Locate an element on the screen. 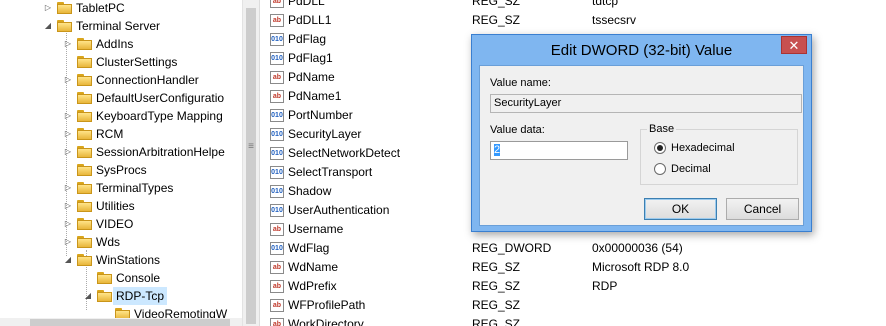 The height and width of the screenshot is (326, 886). tree-item-label: TabletPC is located at coordinates (100, 8).